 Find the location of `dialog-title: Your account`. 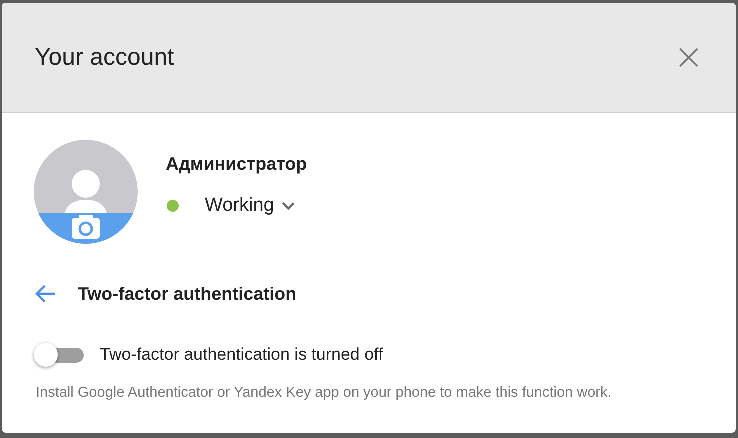

dialog-title: Your account is located at coordinates (104, 58).